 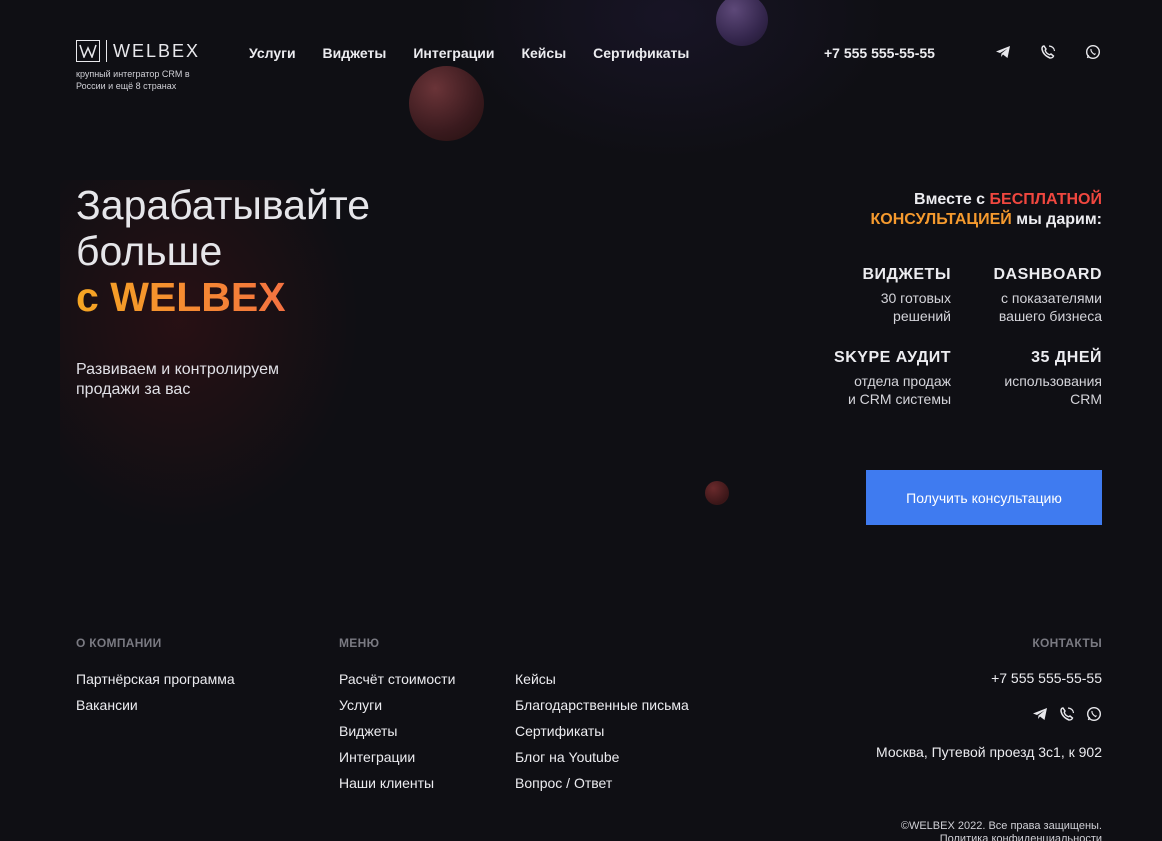 I want to click on get-consultation-button: Получить консультацию, so click(x=984, y=497).